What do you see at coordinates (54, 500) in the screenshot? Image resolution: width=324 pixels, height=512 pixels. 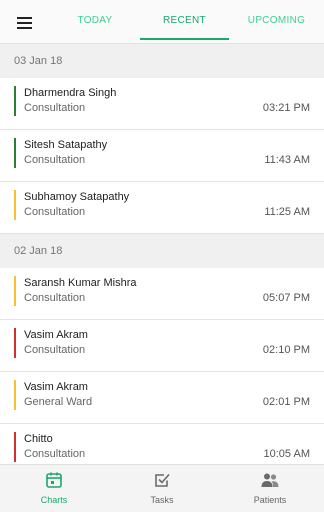 I see `nav-charts-label: Charts` at bounding box center [54, 500].